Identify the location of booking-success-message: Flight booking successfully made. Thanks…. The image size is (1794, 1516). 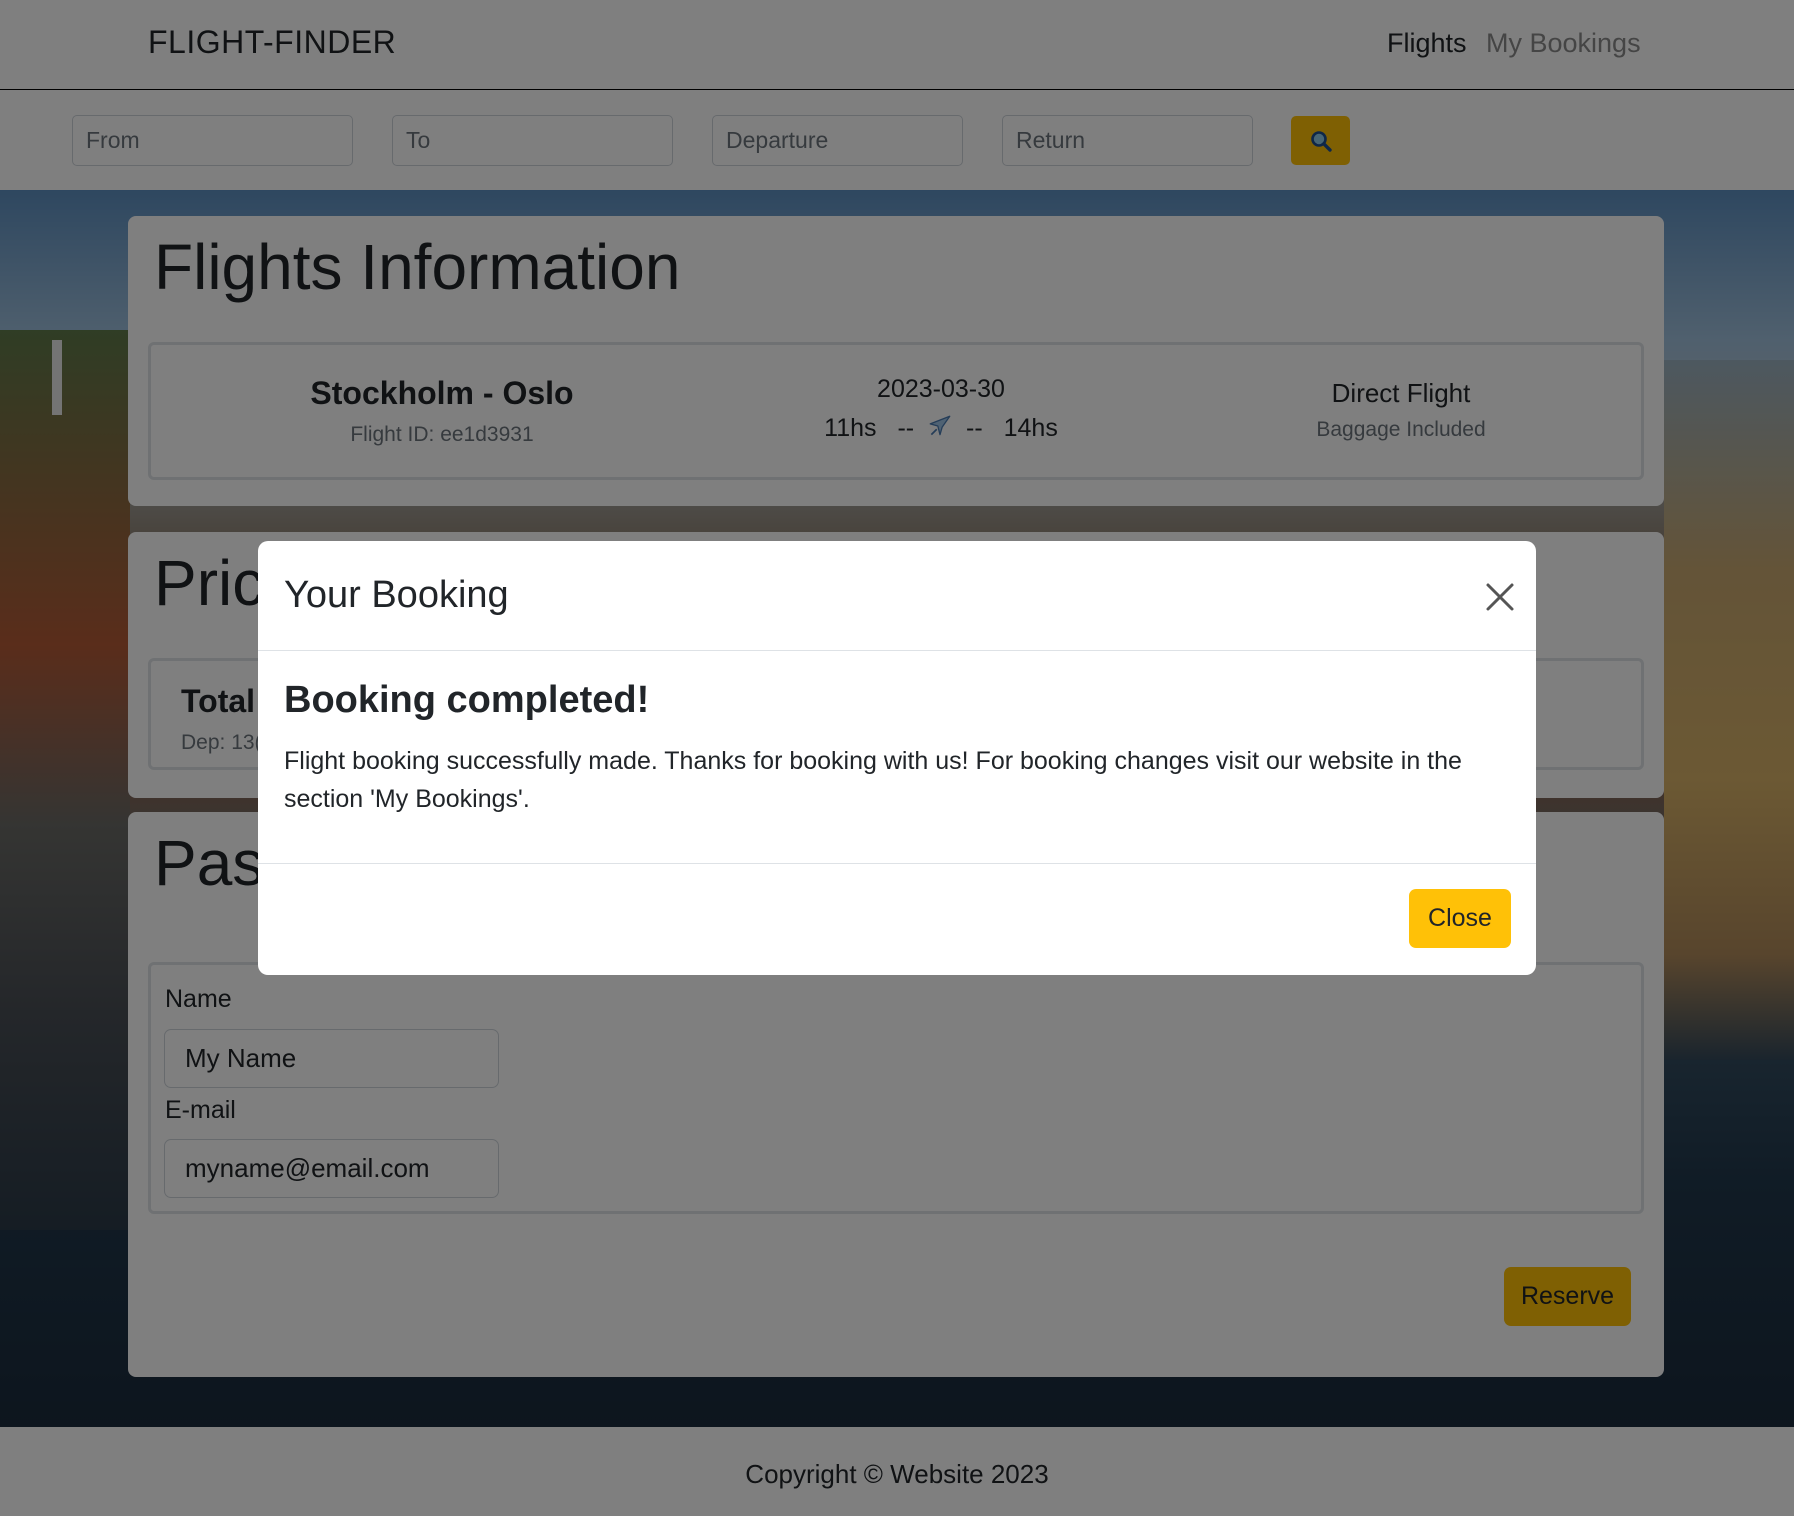
(873, 780).